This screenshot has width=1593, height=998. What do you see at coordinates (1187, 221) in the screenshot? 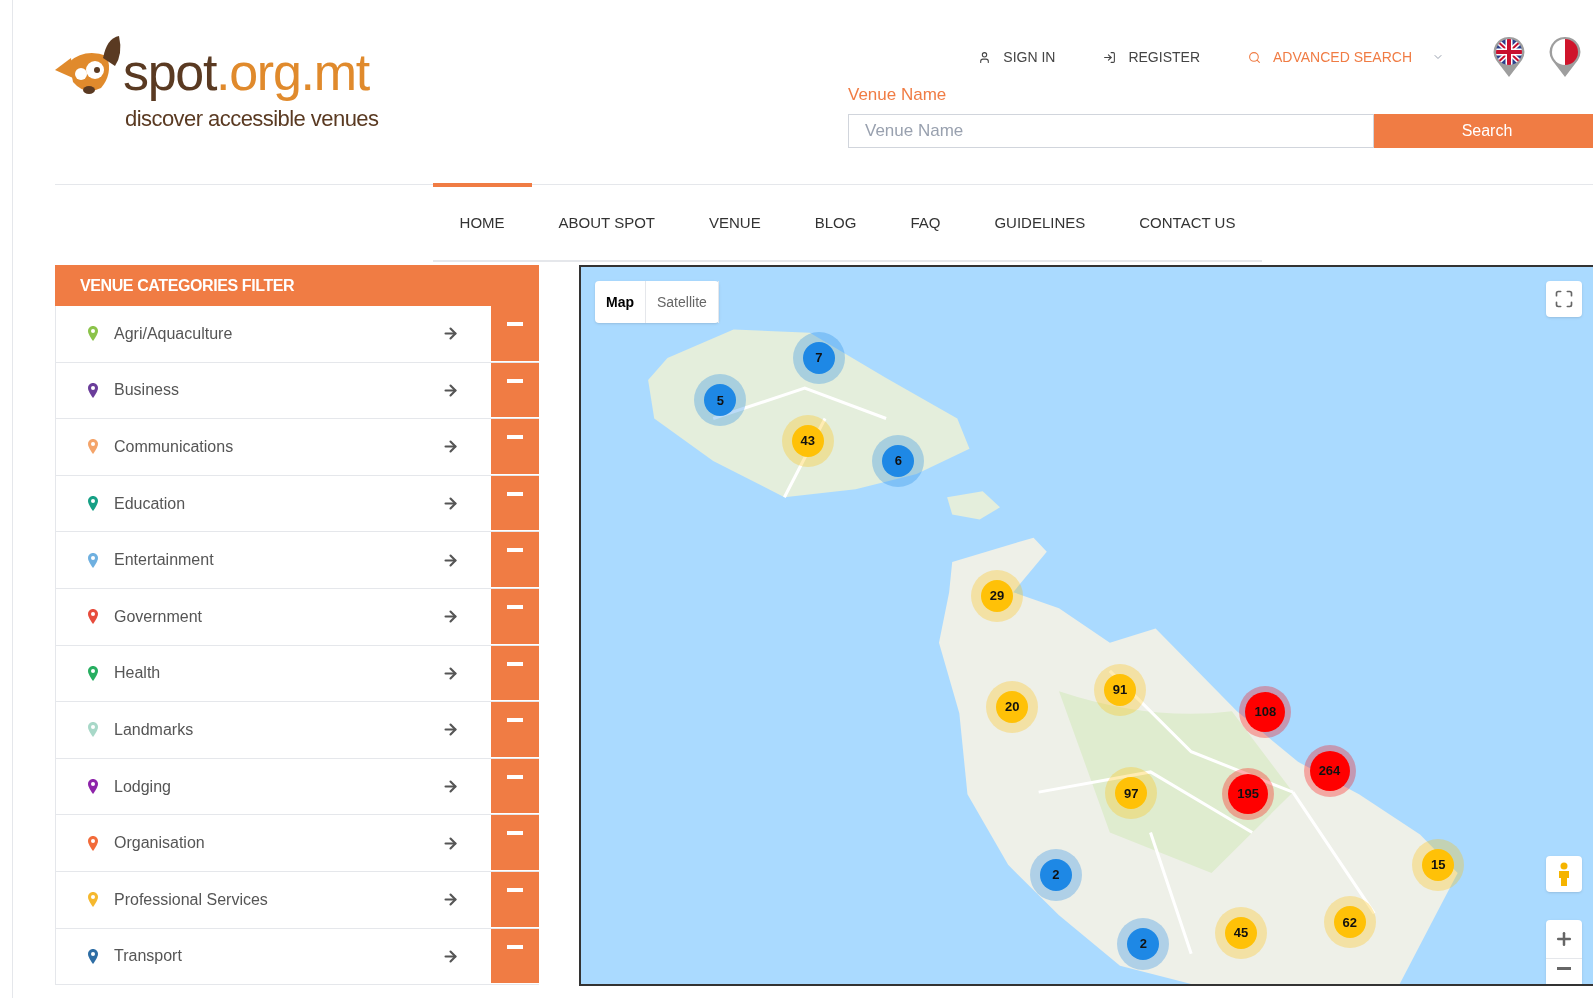
I see `nav-tab: CONTACT US` at bounding box center [1187, 221].